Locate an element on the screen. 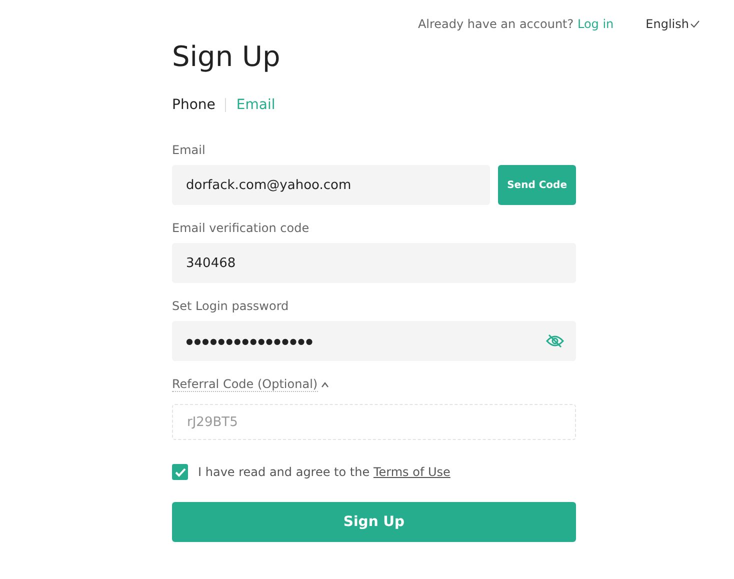 The width and height of the screenshot is (734, 579). agreement-text: I have read and agree to the Terms of Use is located at coordinates (324, 472).